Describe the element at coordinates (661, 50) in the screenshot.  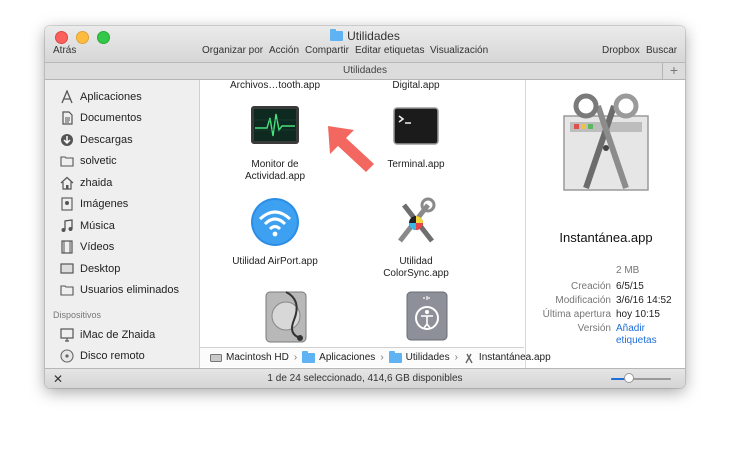
I see `search-button: Buscar` at that location.